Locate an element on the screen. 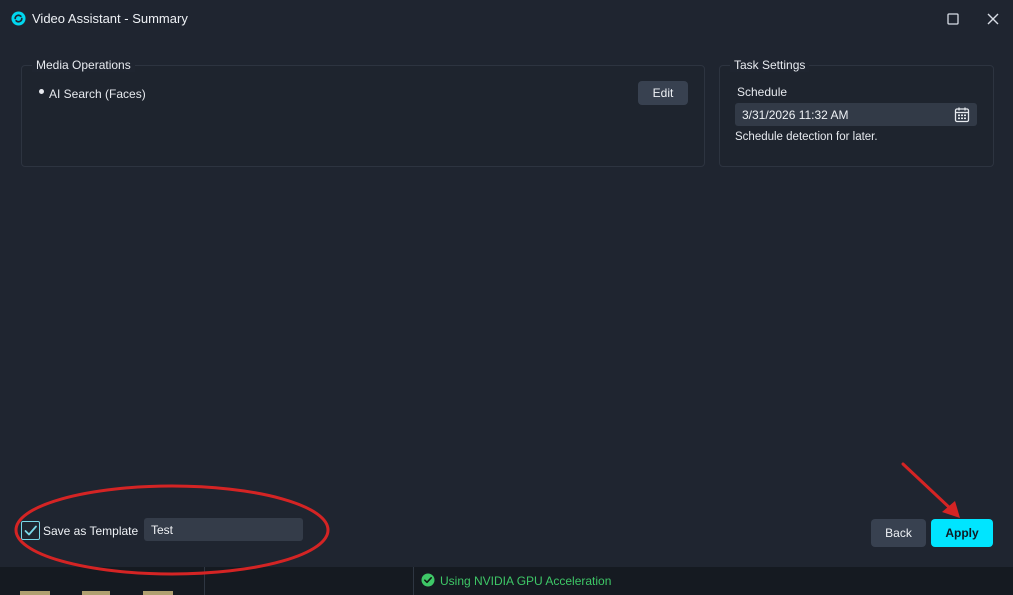 This screenshot has width=1013, height=595. annotation-arrow is located at coordinates (927, 487).